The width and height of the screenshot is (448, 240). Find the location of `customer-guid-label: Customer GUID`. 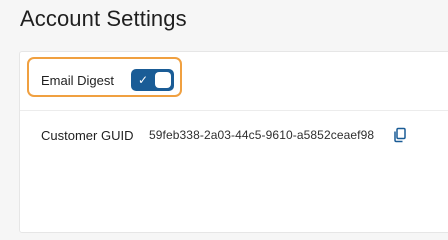

customer-guid-label: Customer GUID is located at coordinates (87, 135).